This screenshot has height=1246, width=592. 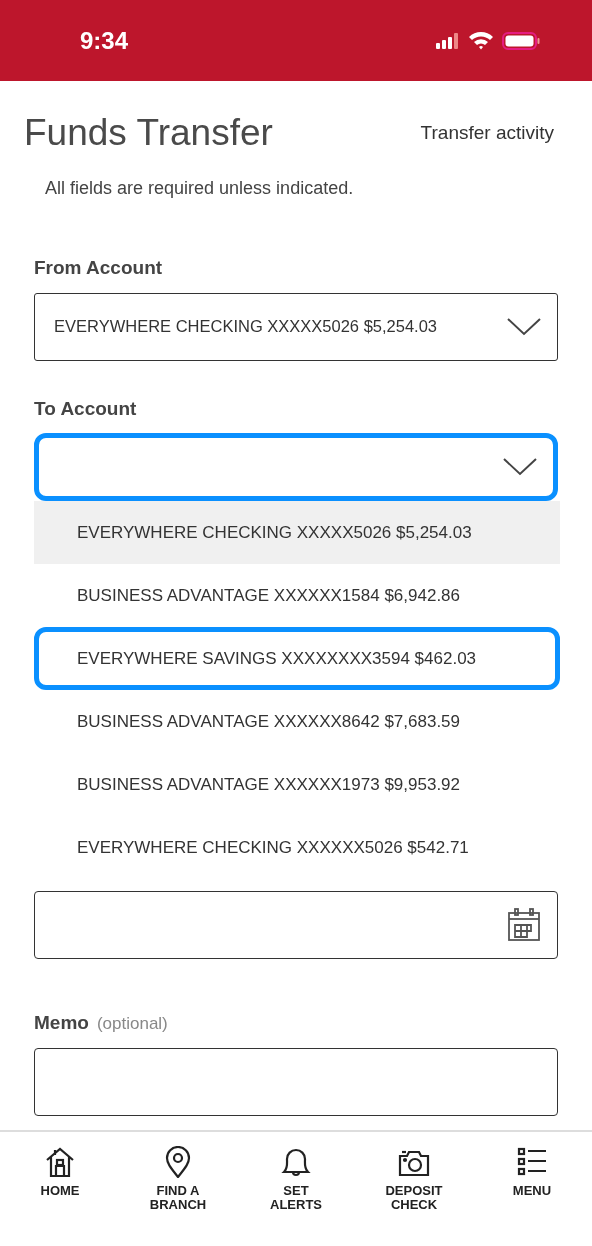 What do you see at coordinates (297, 532) in the screenshot?
I see `account-option: EVERYWHERE CHECKING XXXXX5026 $5,254.03` at bounding box center [297, 532].